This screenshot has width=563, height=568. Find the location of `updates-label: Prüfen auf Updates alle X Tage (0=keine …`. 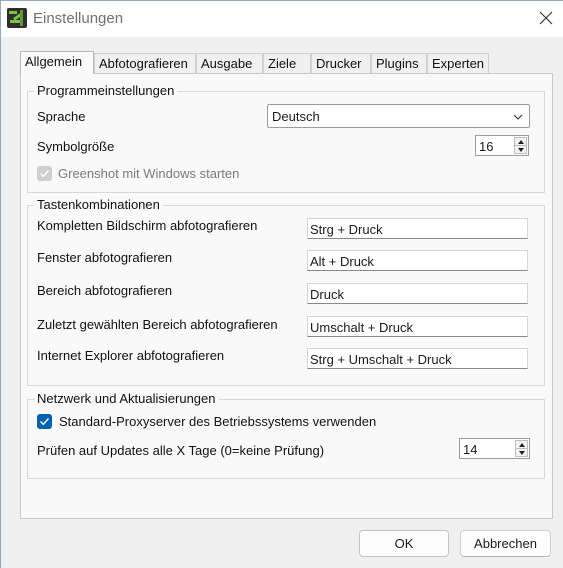

updates-label: Prüfen auf Updates alle X Tage (0=keine … is located at coordinates (181, 450).